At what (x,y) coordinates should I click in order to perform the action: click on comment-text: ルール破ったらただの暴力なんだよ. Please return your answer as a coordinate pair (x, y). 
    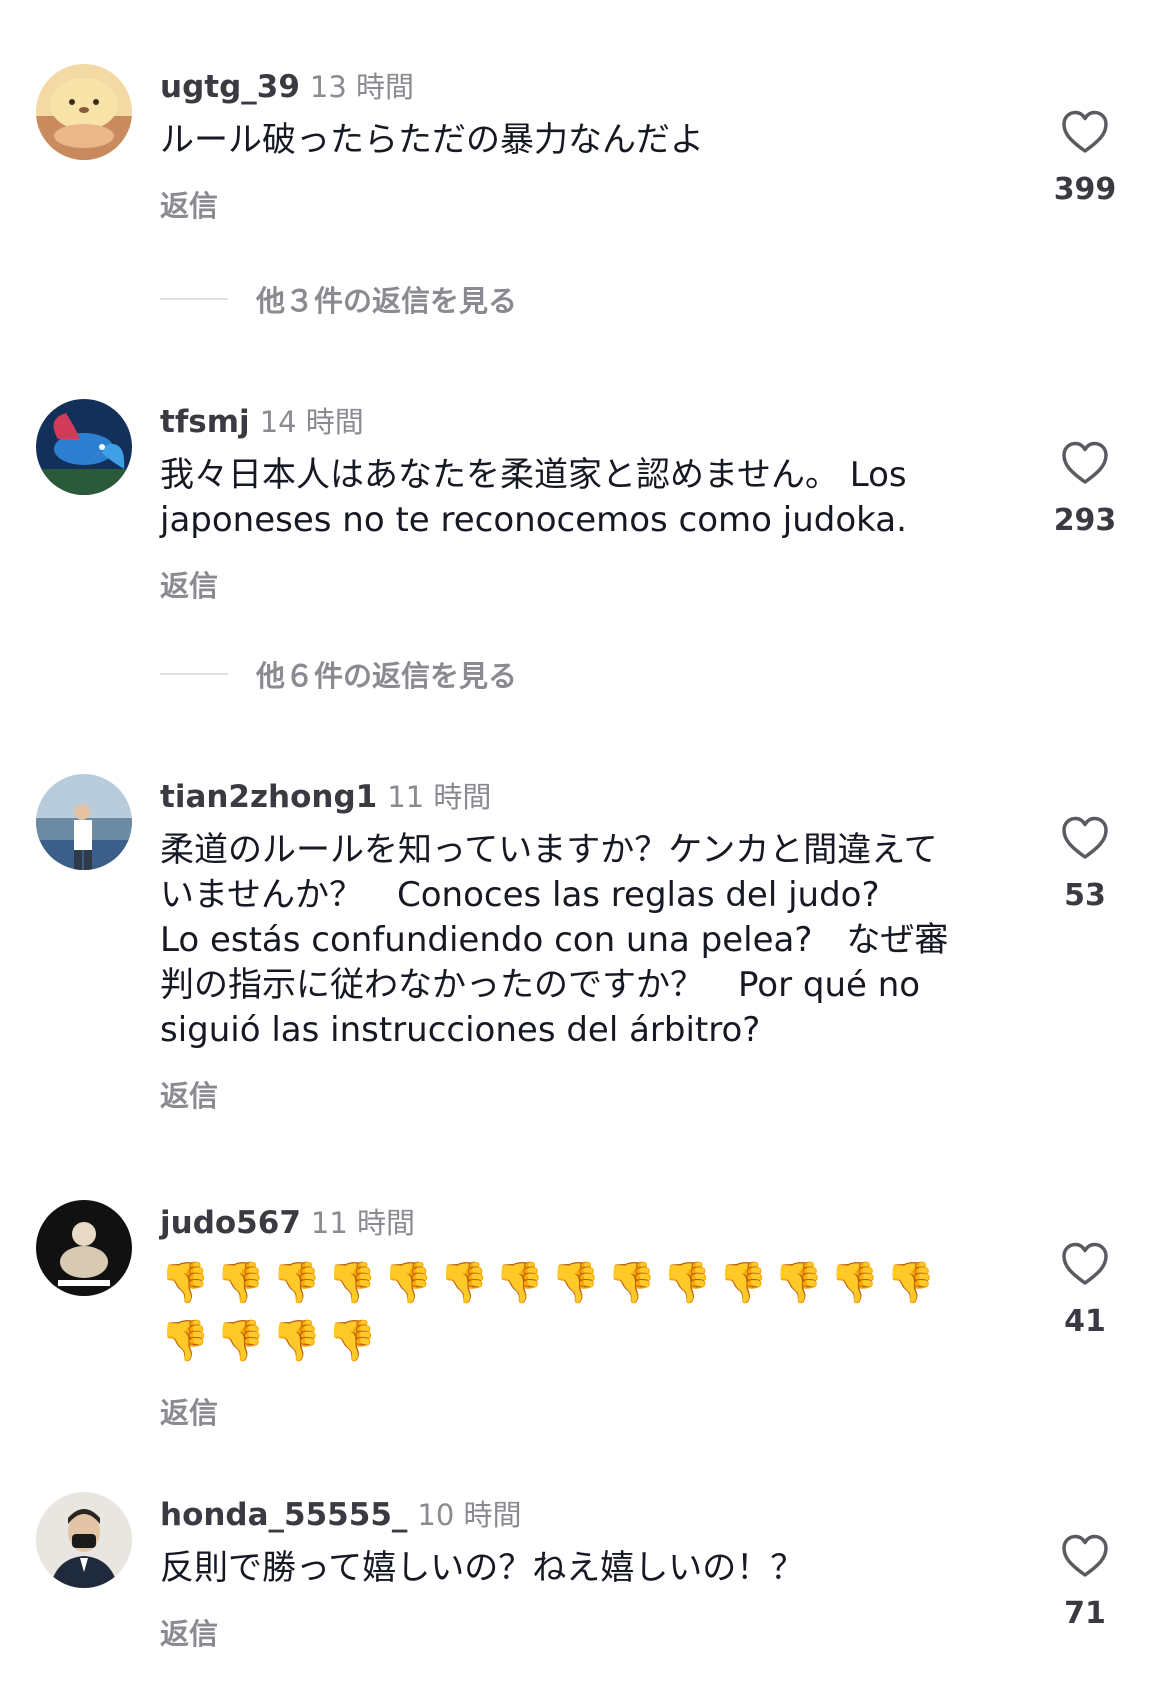
    Looking at the image, I should click on (432, 140).